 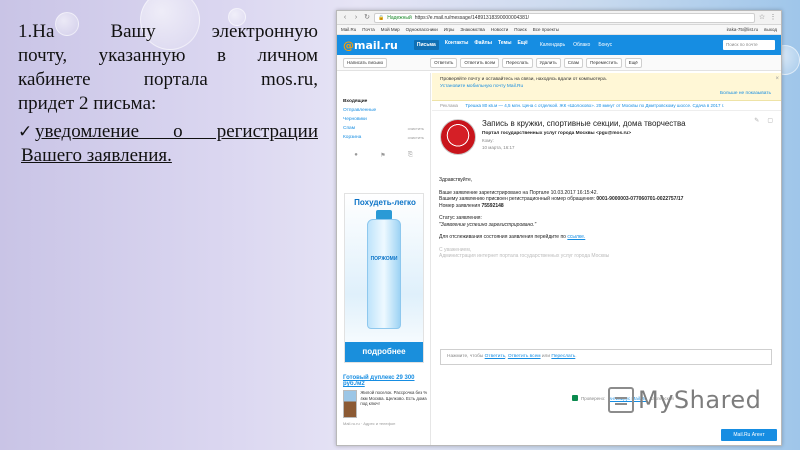 What do you see at coordinates (749, 435) in the screenshot?
I see `mail-agent-button: Mail.Ru Агент` at bounding box center [749, 435].